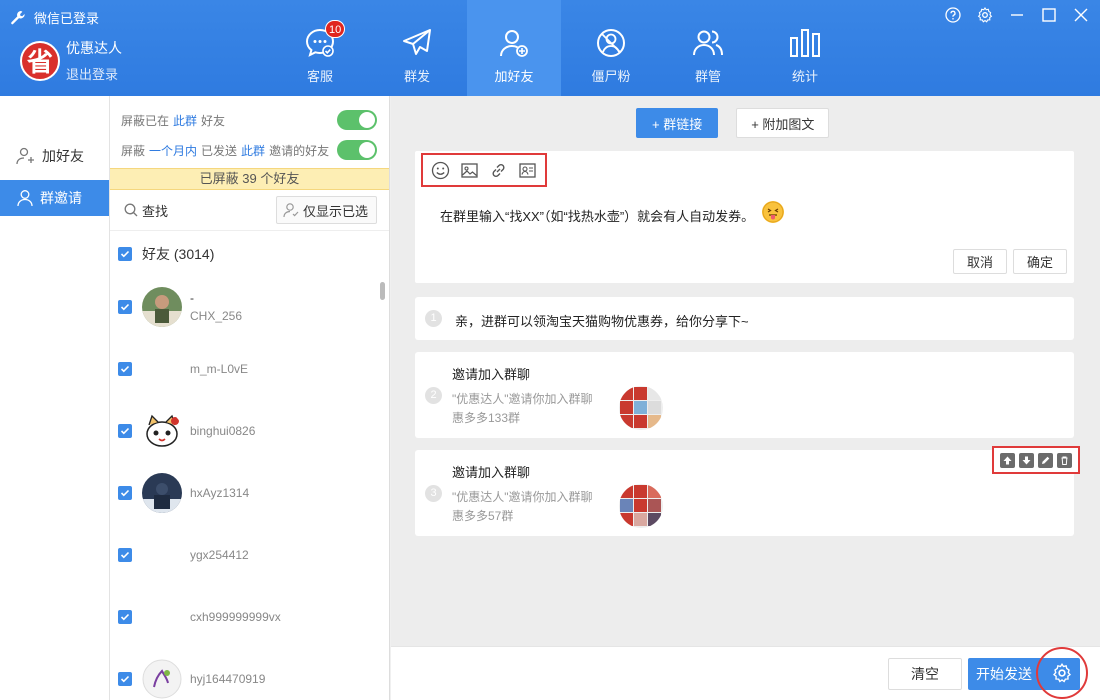  Describe the element at coordinates (54, 156) in the screenshot. I see `sidebar-item-add-friend: 加好友` at that location.